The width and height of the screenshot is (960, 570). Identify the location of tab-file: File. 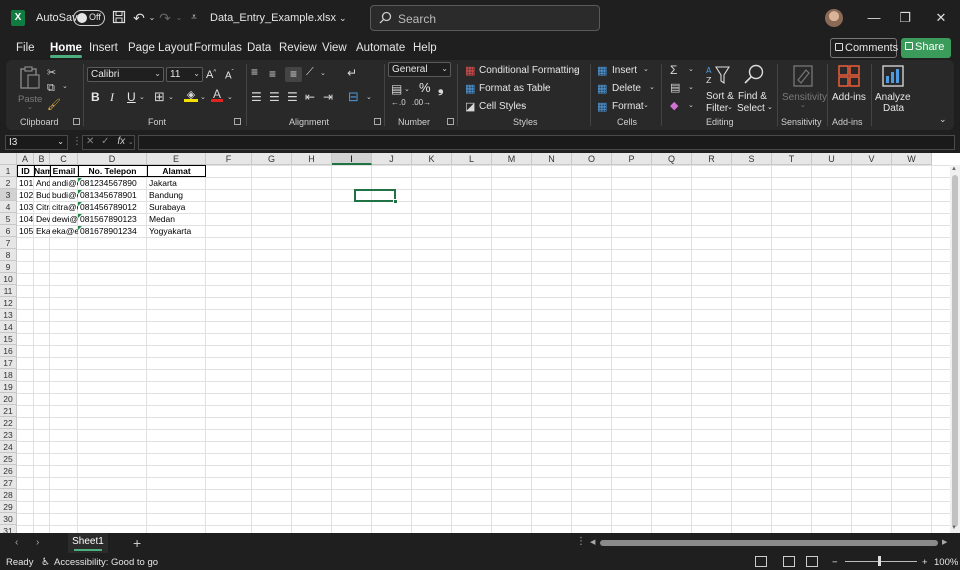
(25, 48).